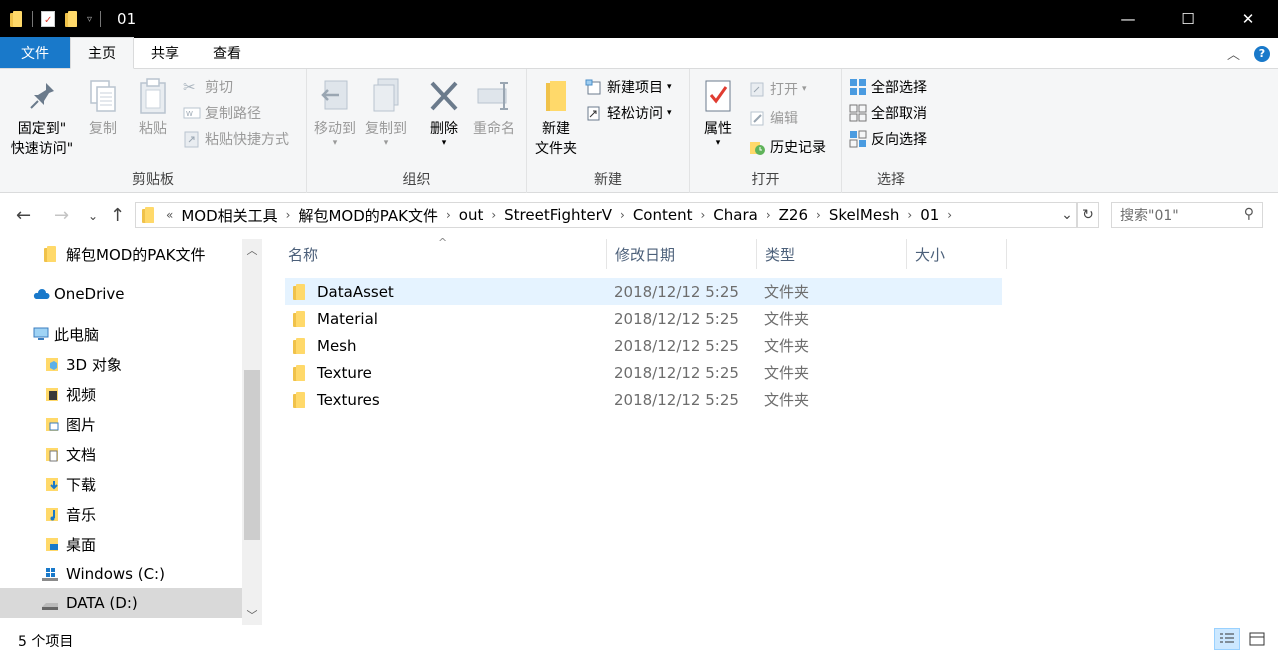 This screenshot has width=1278, height=656. Describe the element at coordinates (102, 53) in the screenshot. I see `tab-home: 主页` at that location.